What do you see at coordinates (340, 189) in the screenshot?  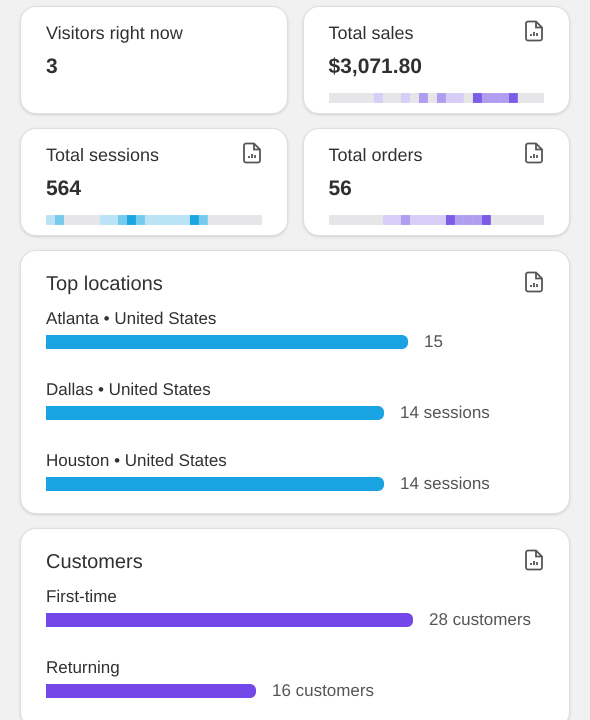 I see `stat-value: 56` at bounding box center [340, 189].